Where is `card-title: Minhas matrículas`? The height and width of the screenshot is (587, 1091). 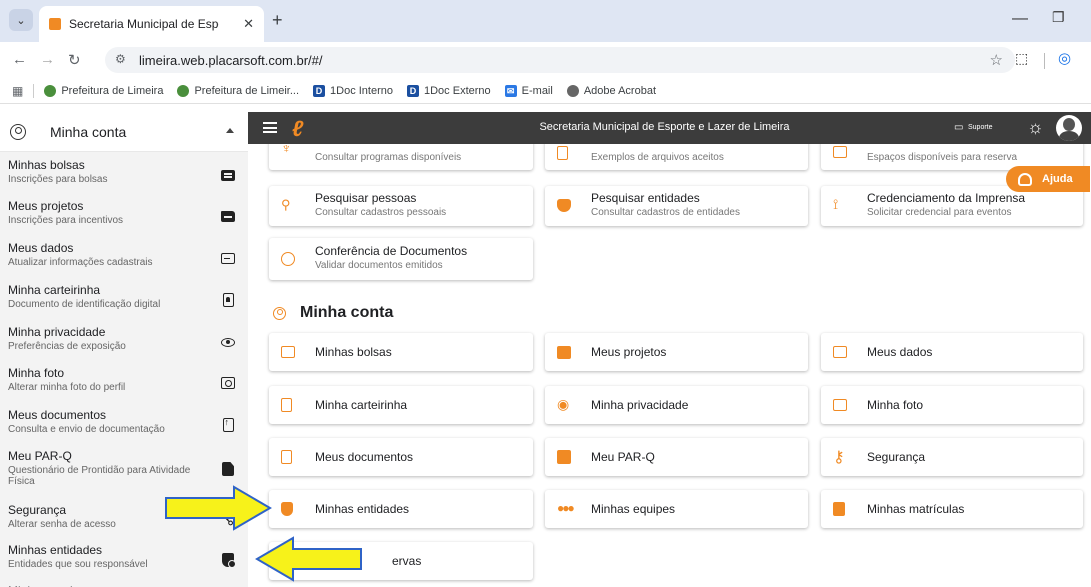 card-title: Minhas matrículas is located at coordinates (916, 509).